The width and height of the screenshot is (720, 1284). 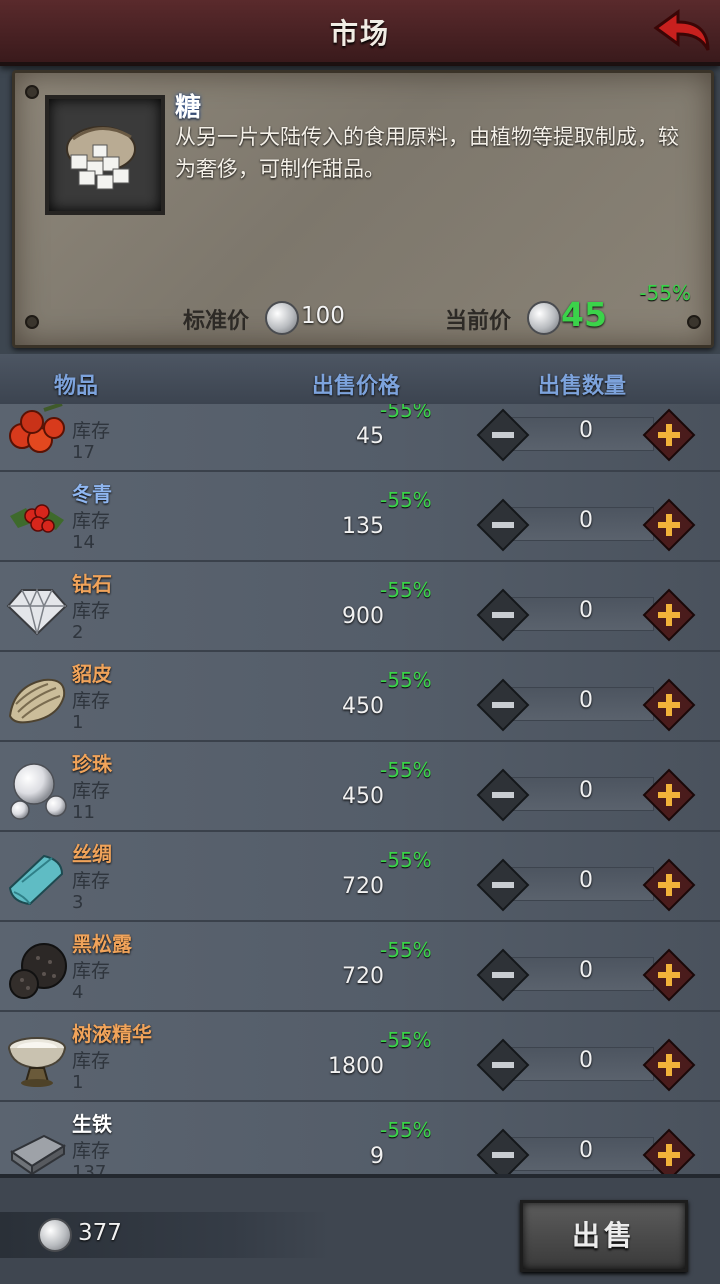 I want to click on silk-icon, so click(x=36, y=880).